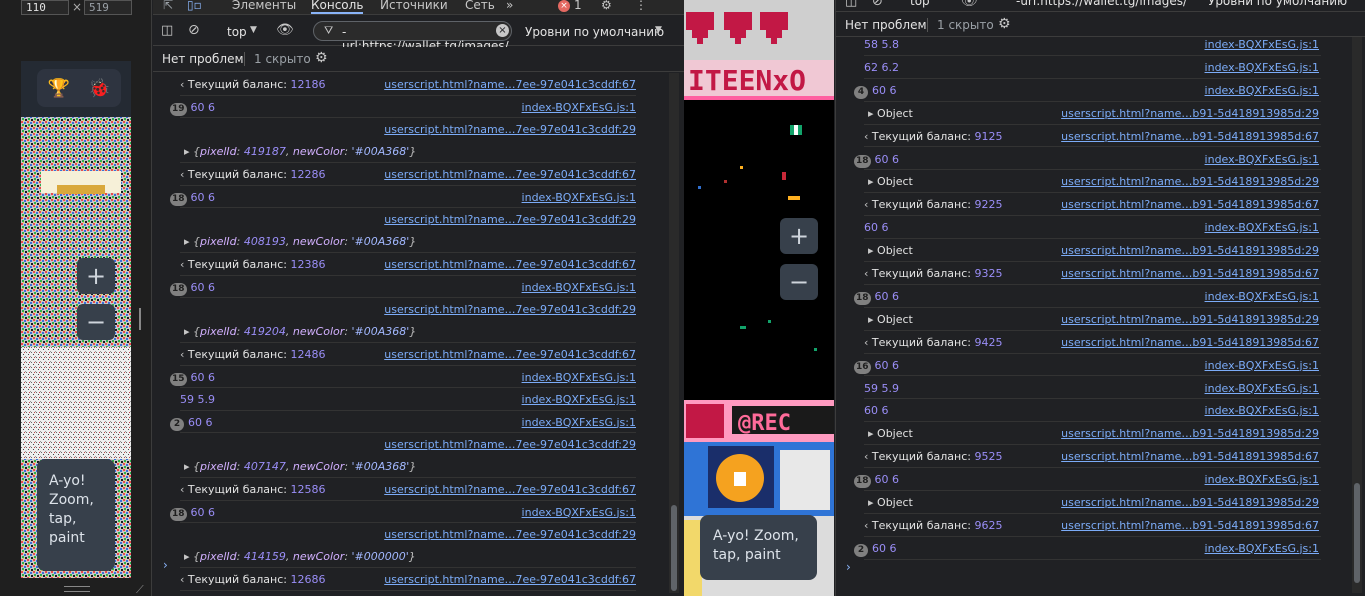 The width and height of the screenshot is (1365, 596). I want to click on zoom-out-button-left: −, so click(96, 322).